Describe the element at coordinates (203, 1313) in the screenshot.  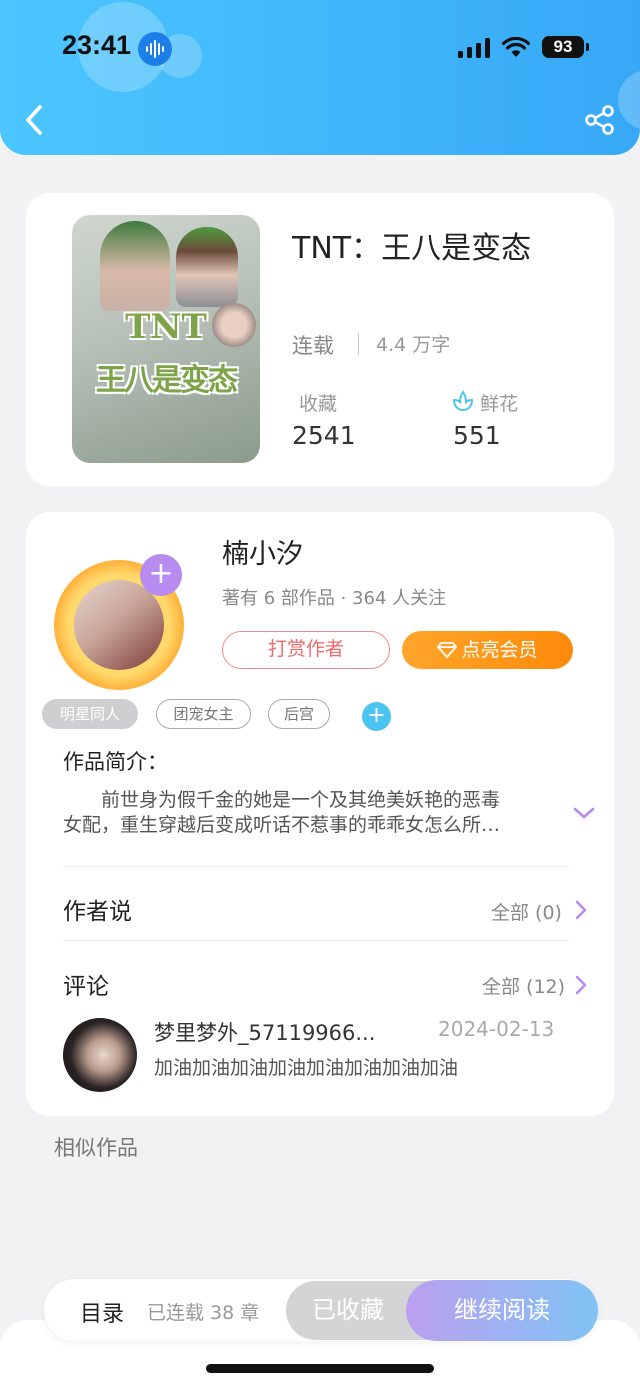
I see `chapter-count: 已连载 38 章` at that location.